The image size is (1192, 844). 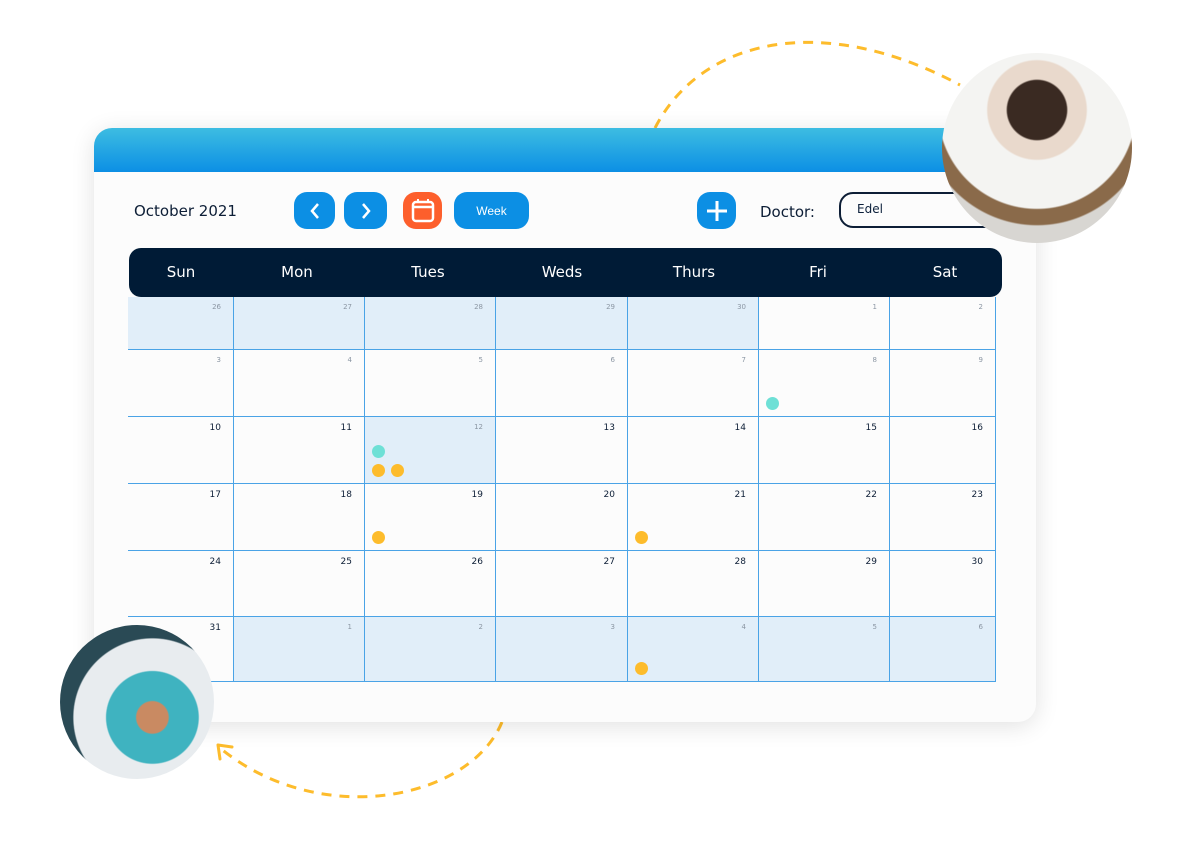 What do you see at coordinates (491, 210) in the screenshot?
I see `week-view-button: Week` at bounding box center [491, 210].